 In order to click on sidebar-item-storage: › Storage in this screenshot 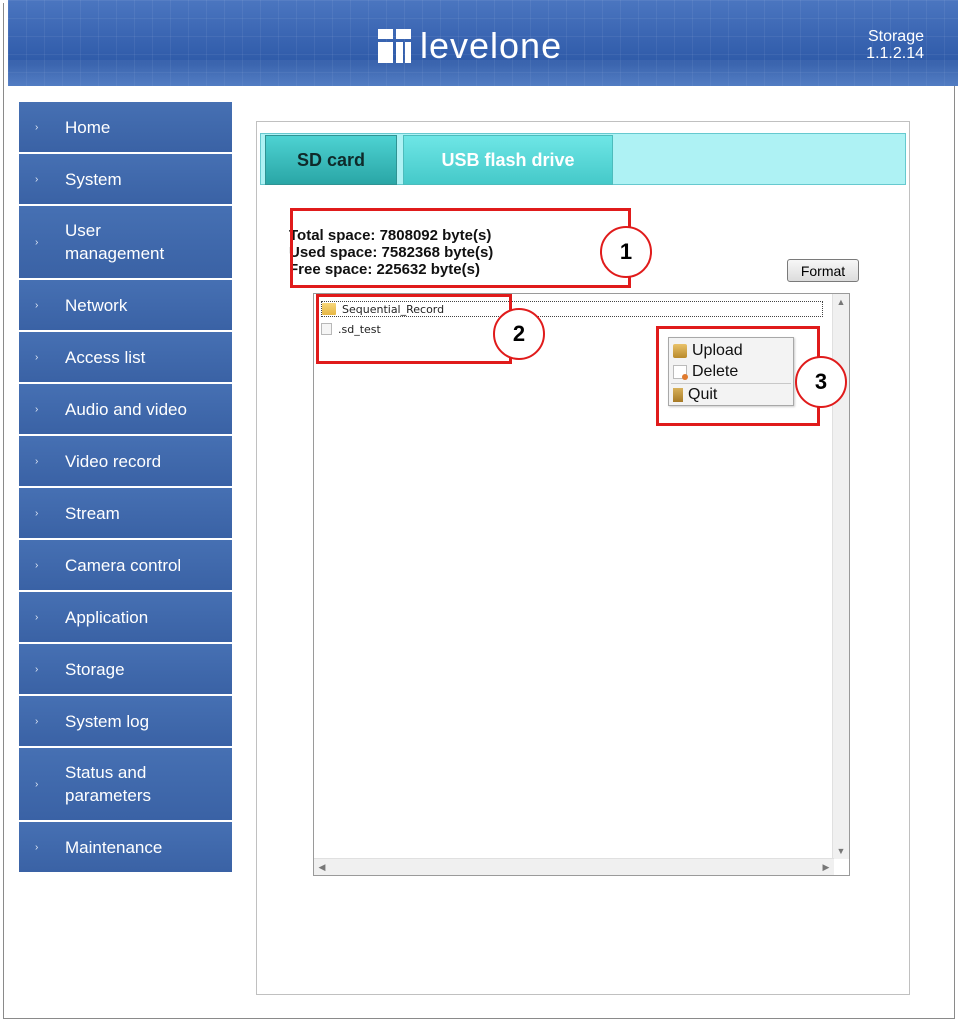, I will do `click(125, 670)`.